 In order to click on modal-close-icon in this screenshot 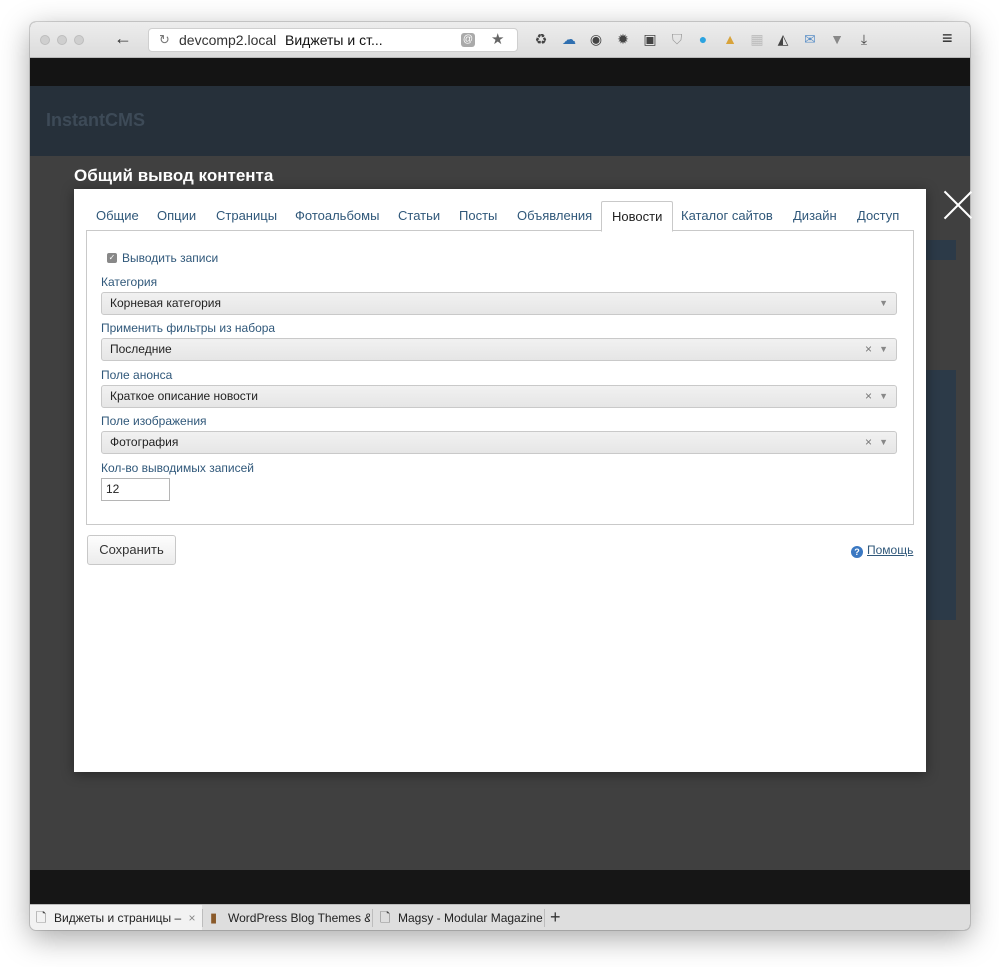, I will do `click(958, 204)`.